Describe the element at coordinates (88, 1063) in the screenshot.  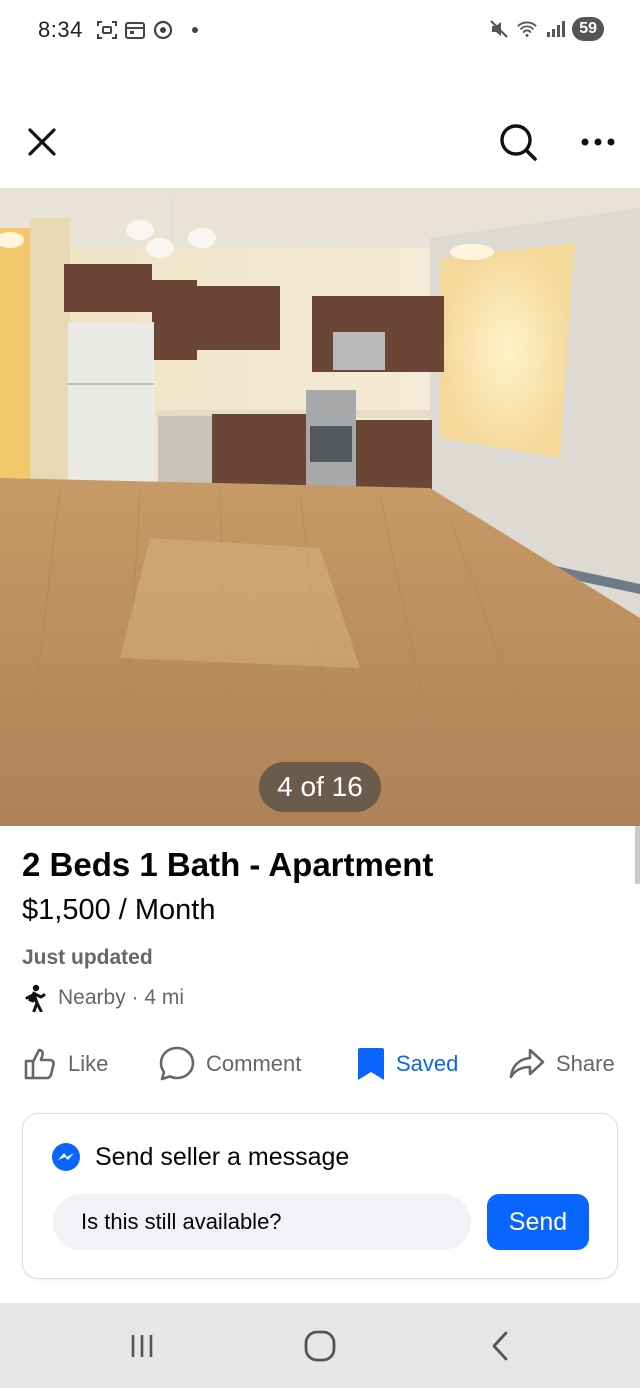
I see `like-label: Like` at that location.